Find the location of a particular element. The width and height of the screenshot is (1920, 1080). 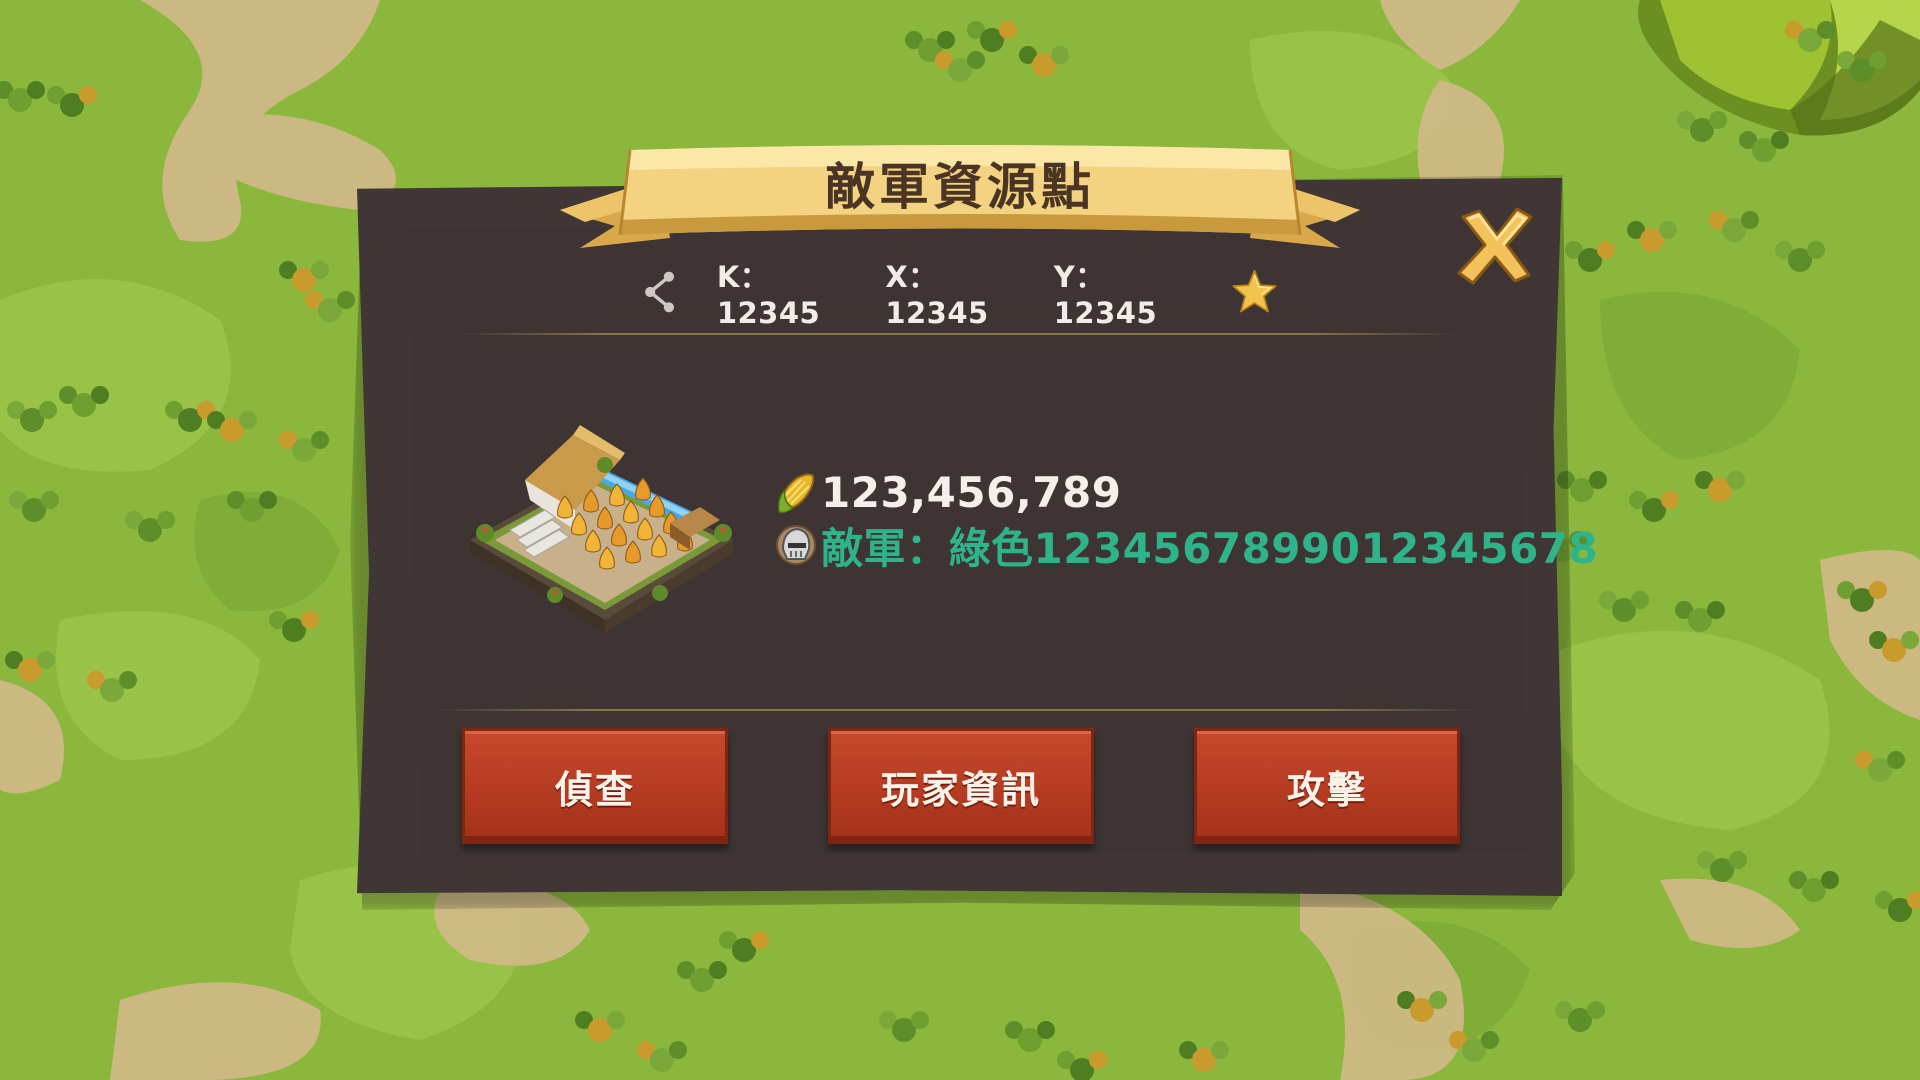

enemy-owner-line: 敵軍：綠色1234567899012345678 is located at coordinates (1186, 545).